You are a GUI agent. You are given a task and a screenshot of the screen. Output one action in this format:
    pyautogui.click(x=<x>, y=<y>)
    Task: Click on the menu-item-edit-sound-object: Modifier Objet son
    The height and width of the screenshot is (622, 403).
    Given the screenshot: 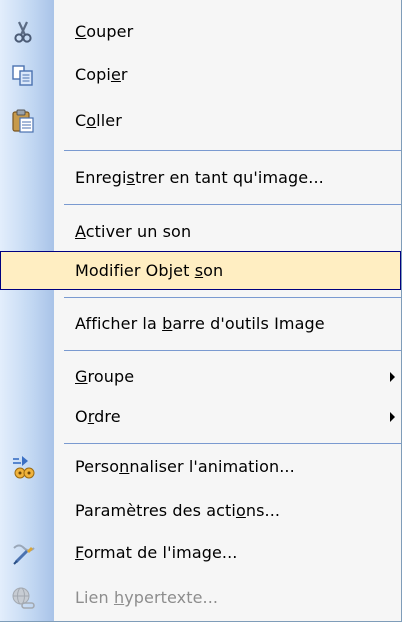 What is the action you would take?
    pyautogui.click(x=200, y=270)
    